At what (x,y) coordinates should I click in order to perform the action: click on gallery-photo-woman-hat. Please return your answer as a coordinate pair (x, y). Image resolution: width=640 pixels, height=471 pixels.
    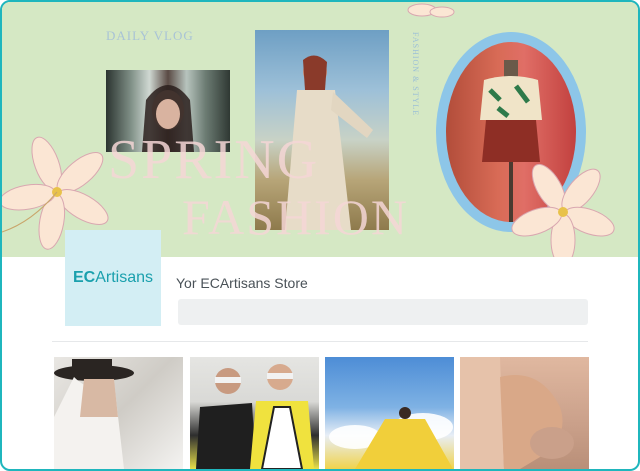
    Looking at the image, I should click on (118, 413).